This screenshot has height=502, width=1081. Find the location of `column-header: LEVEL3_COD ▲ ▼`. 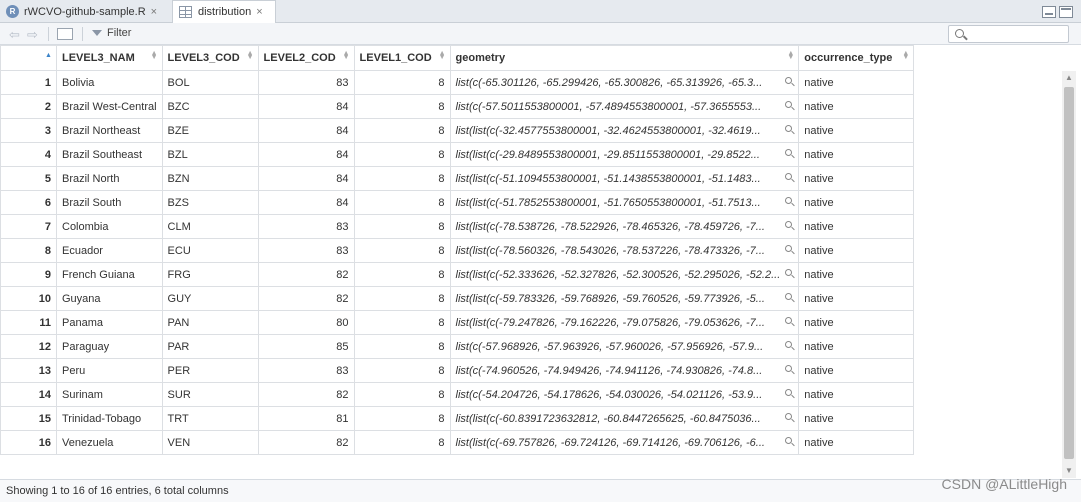

column-header: LEVEL3_COD ▲ ▼ is located at coordinates (210, 58).